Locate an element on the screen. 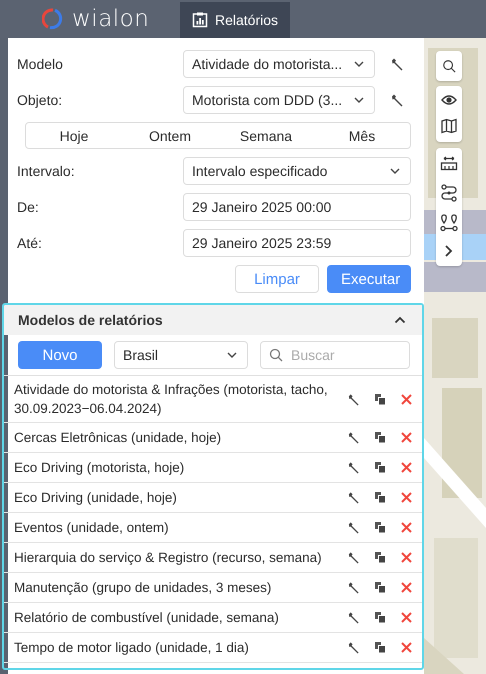  period-tab: Hoje is located at coordinates (74, 135).